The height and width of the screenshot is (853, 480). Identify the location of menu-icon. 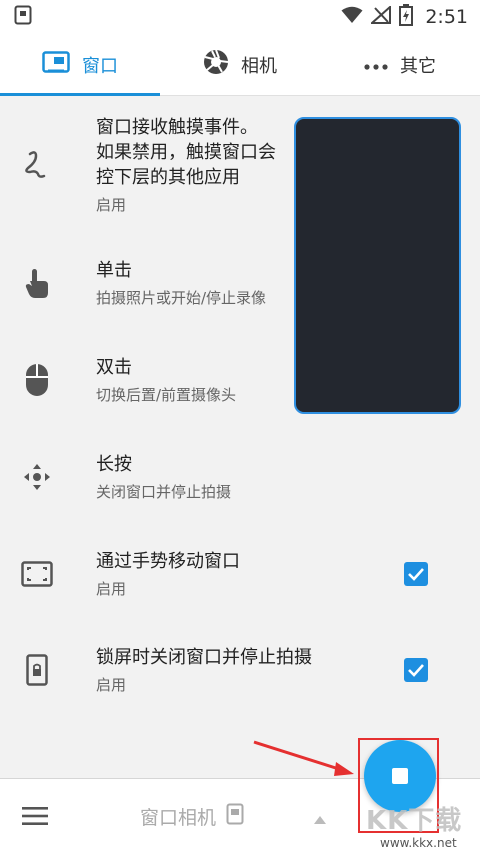
(35, 816).